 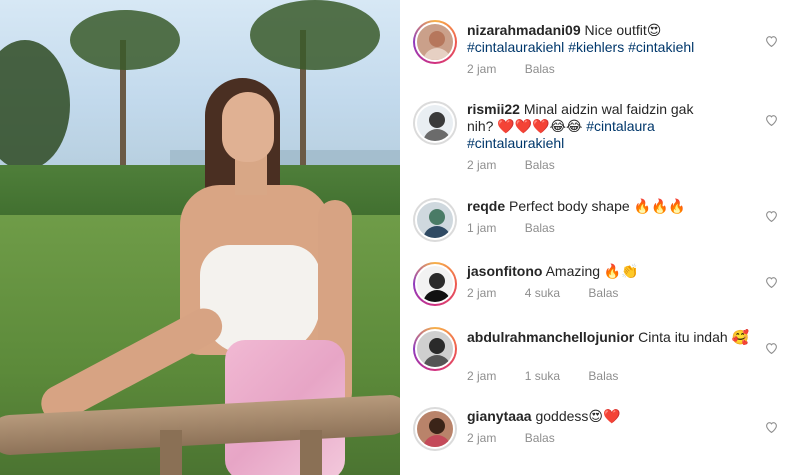 I want to click on like-count: 1 suka, so click(x=542, y=376).